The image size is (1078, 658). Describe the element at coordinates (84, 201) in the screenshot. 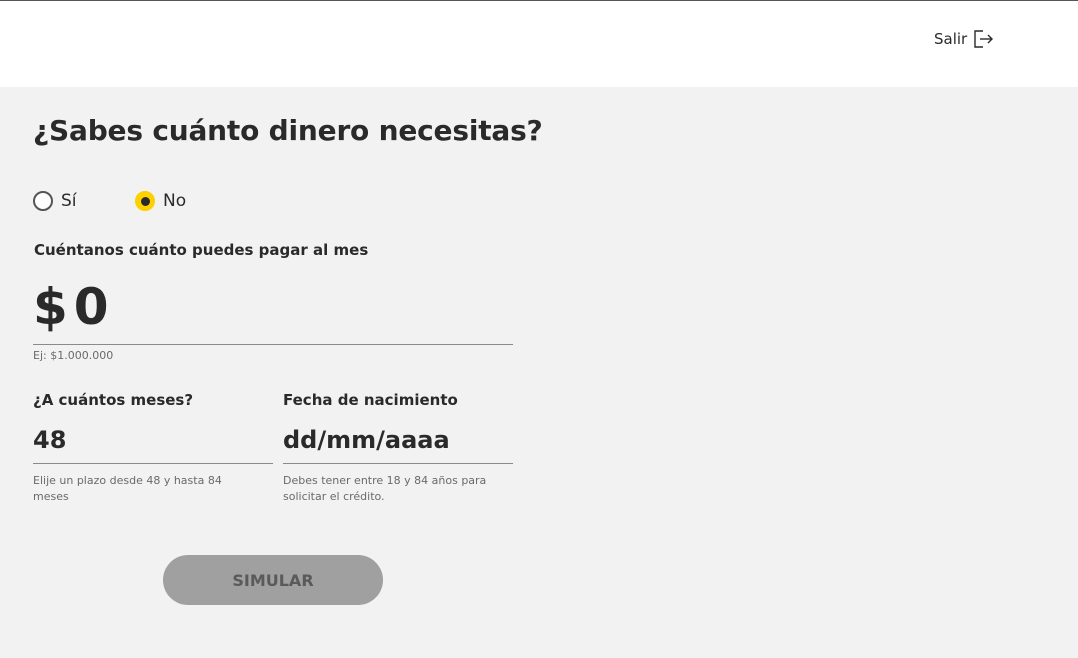

I see `radio-option-si: Sí` at that location.